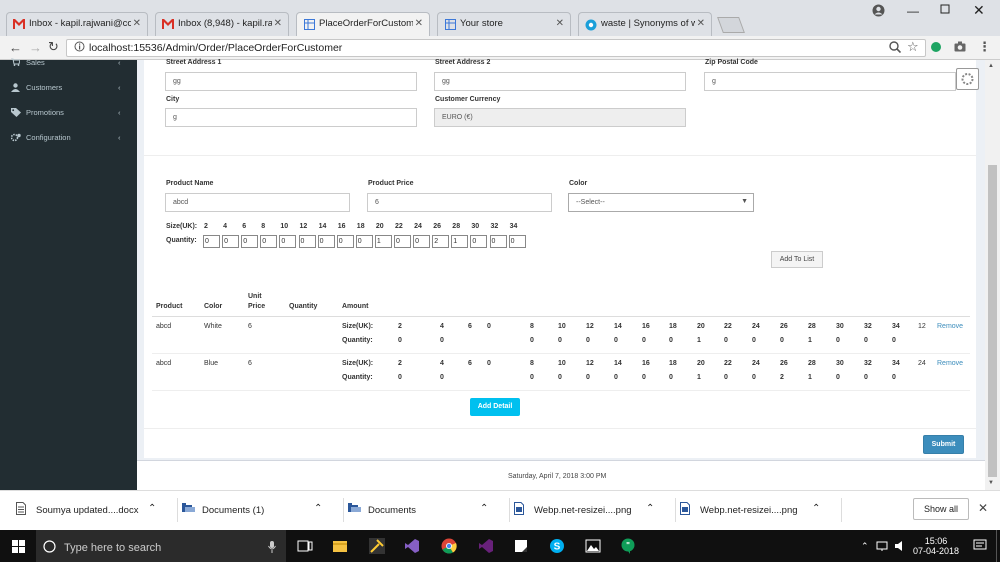 The height and width of the screenshot is (562, 1000). I want to click on visual-studio-icon, so click(412, 546).